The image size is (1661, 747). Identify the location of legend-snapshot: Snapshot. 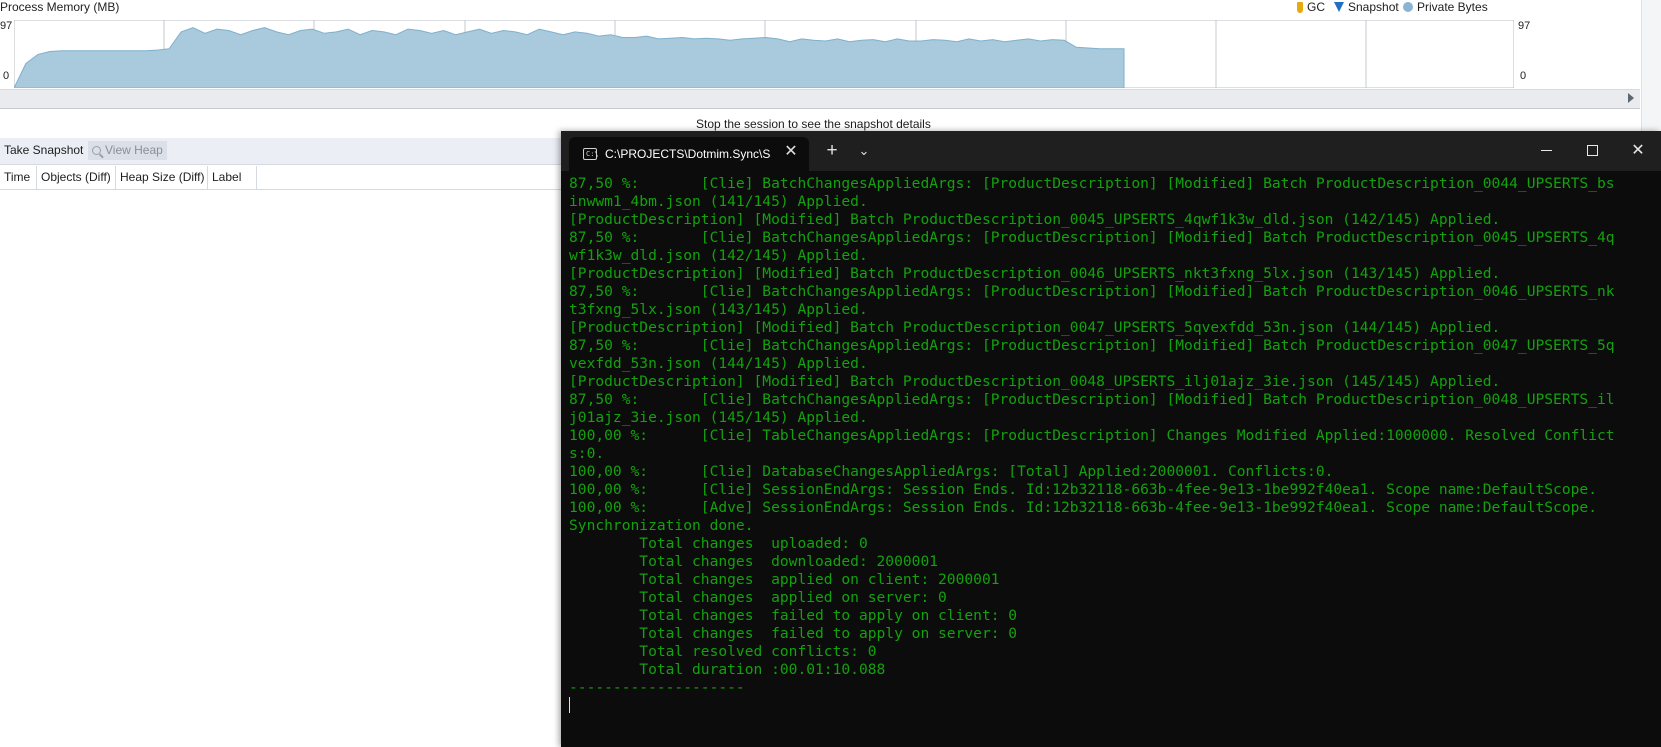
(1366, 7).